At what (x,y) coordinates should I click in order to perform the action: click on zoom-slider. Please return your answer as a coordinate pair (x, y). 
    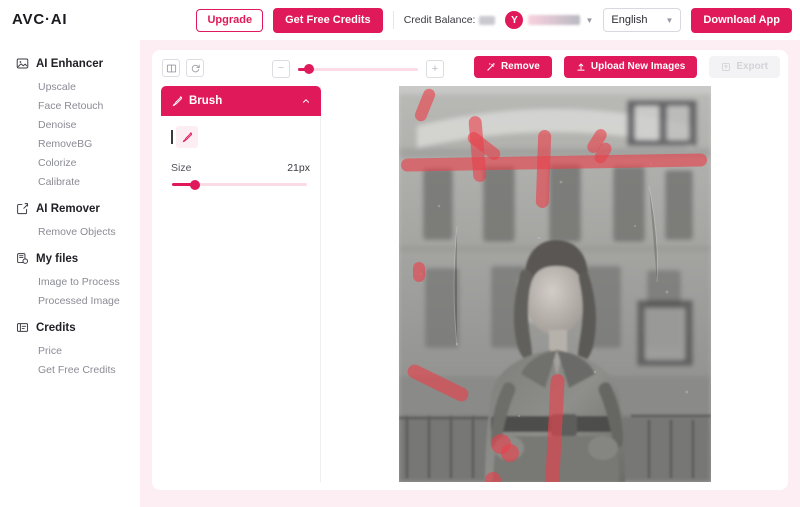
    Looking at the image, I should click on (358, 69).